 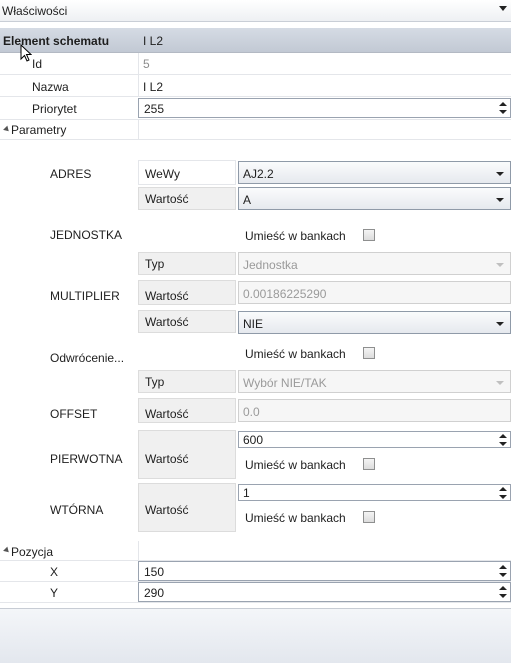 What do you see at coordinates (154, 572) in the screenshot?
I see `x-value: 150` at bounding box center [154, 572].